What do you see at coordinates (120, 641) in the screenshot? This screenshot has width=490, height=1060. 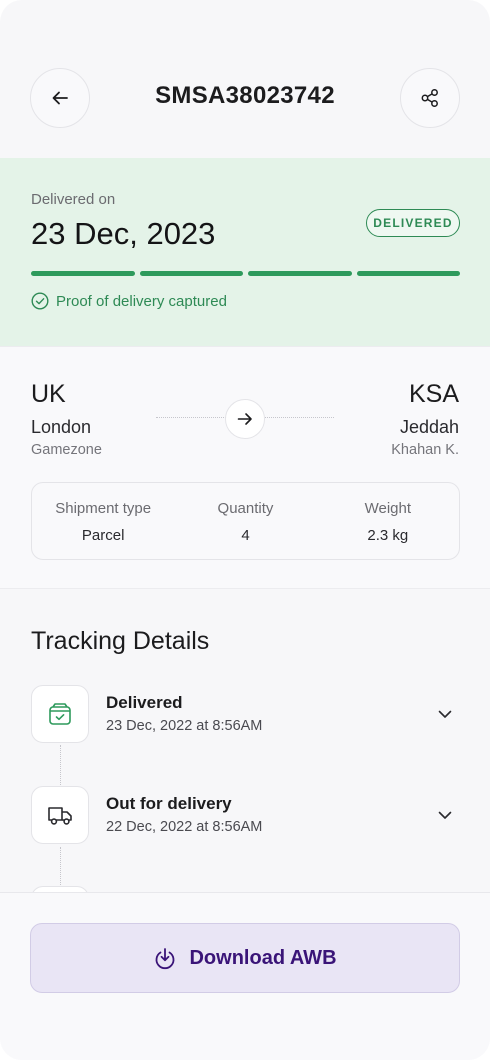 I see `tracking-title: Tracking Details` at bounding box center [120, 641].